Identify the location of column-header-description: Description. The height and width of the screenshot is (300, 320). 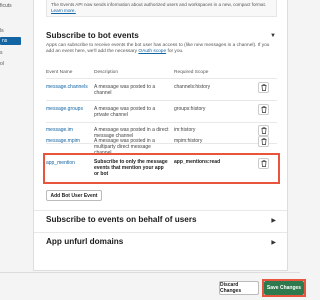
(106, 72).